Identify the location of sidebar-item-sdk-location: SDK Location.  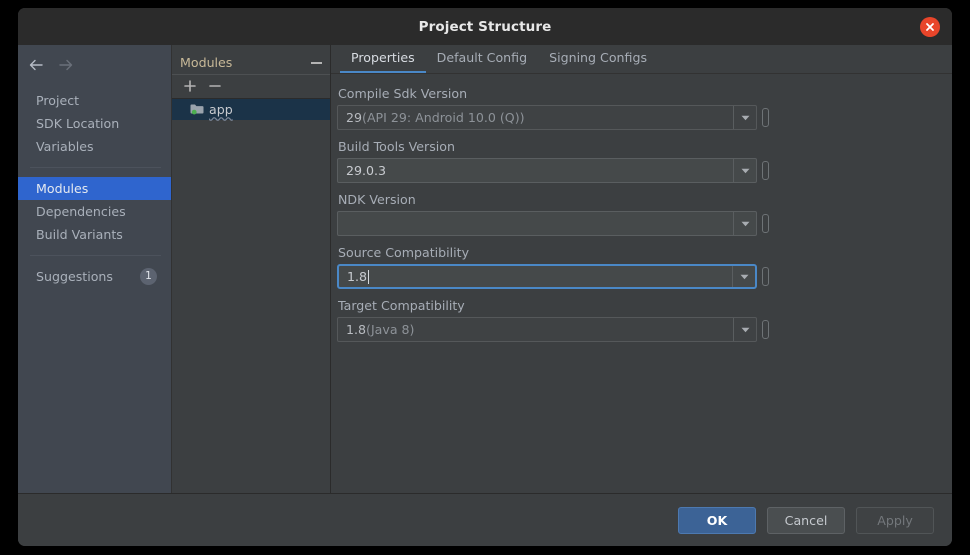
(94, 123).